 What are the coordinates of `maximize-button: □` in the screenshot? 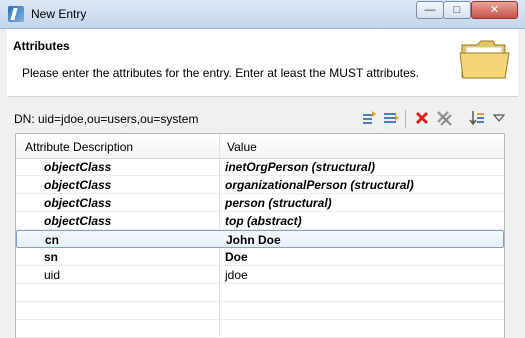 It's located at (457, 10).